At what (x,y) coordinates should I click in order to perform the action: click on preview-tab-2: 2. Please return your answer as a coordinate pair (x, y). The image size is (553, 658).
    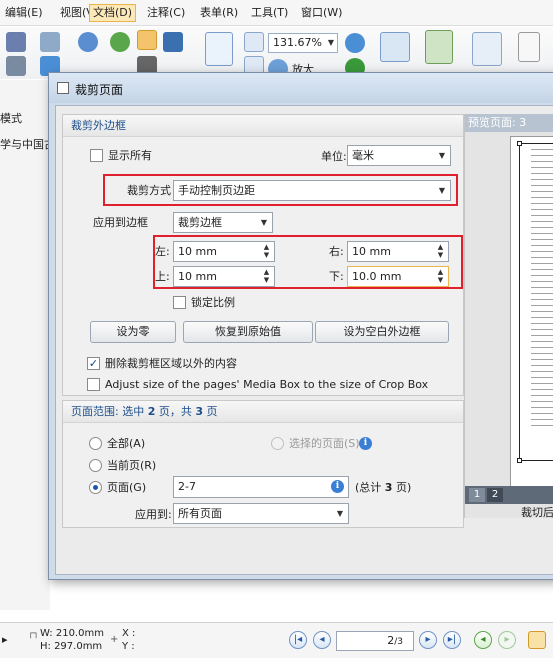
    Looking at the image, I should click on (495, 495).